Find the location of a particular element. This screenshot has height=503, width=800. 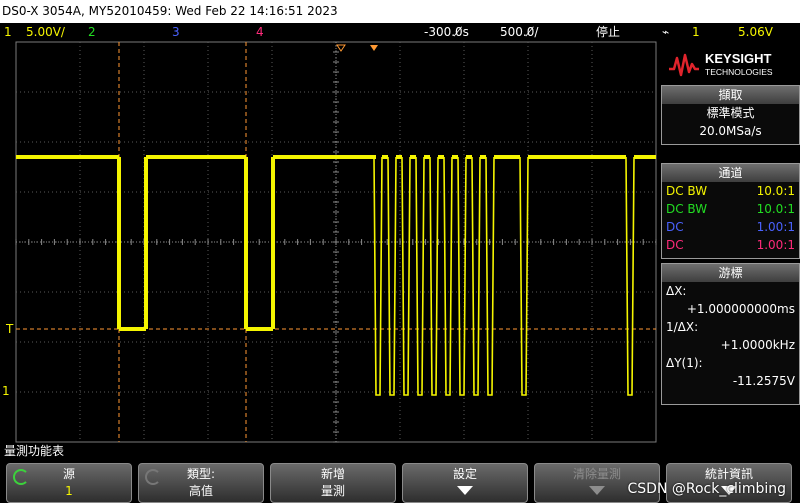

acquisition-header: 擷取 is located at coordinates (730, 95).